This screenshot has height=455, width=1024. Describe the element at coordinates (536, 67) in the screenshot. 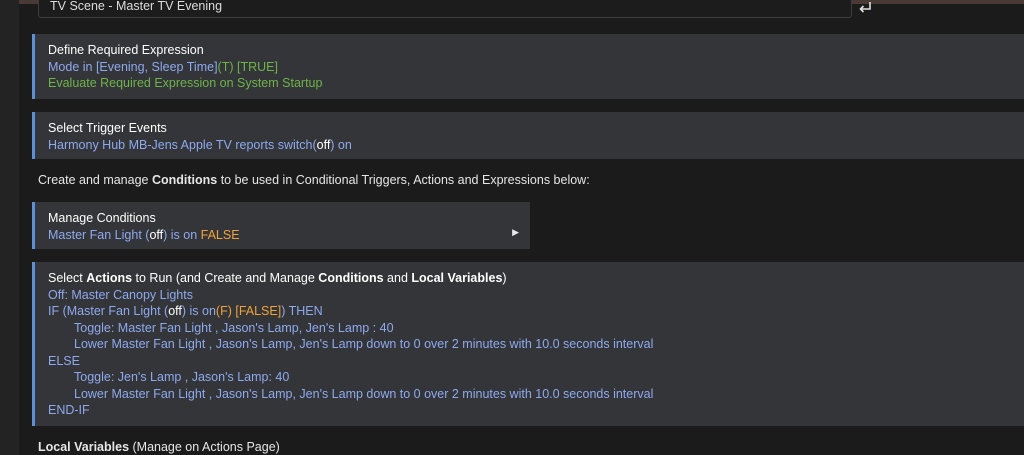

I see `required-expression-line: Mode in [Evening, Sleep Time](T) [TRUE]` at that location.